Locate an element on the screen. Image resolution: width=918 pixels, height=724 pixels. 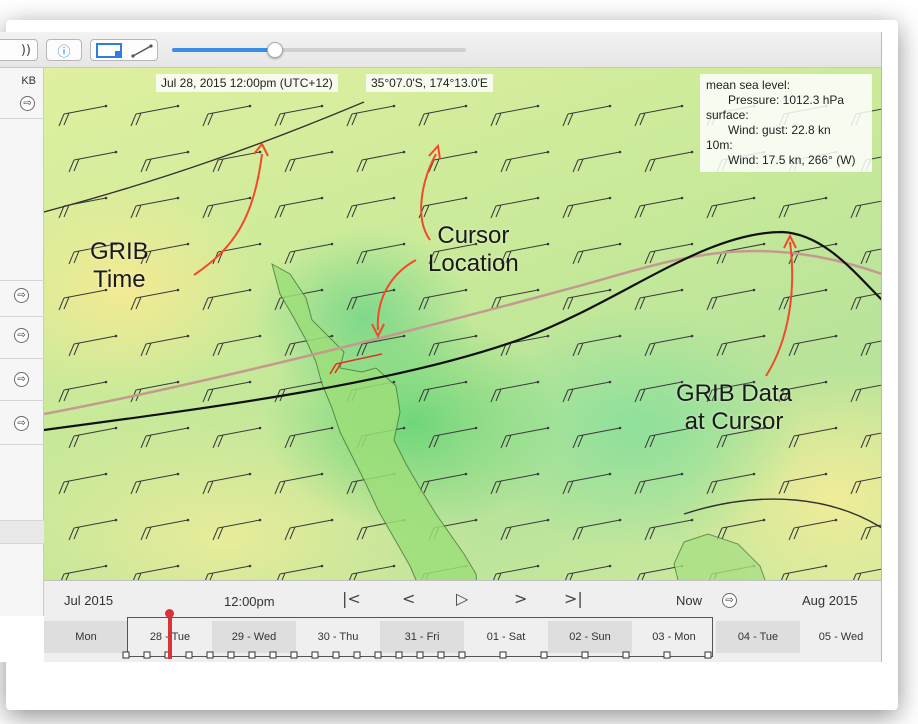
grib-data-line: Pressure: 1012.3 hPa is located at coordinates (786, 100).